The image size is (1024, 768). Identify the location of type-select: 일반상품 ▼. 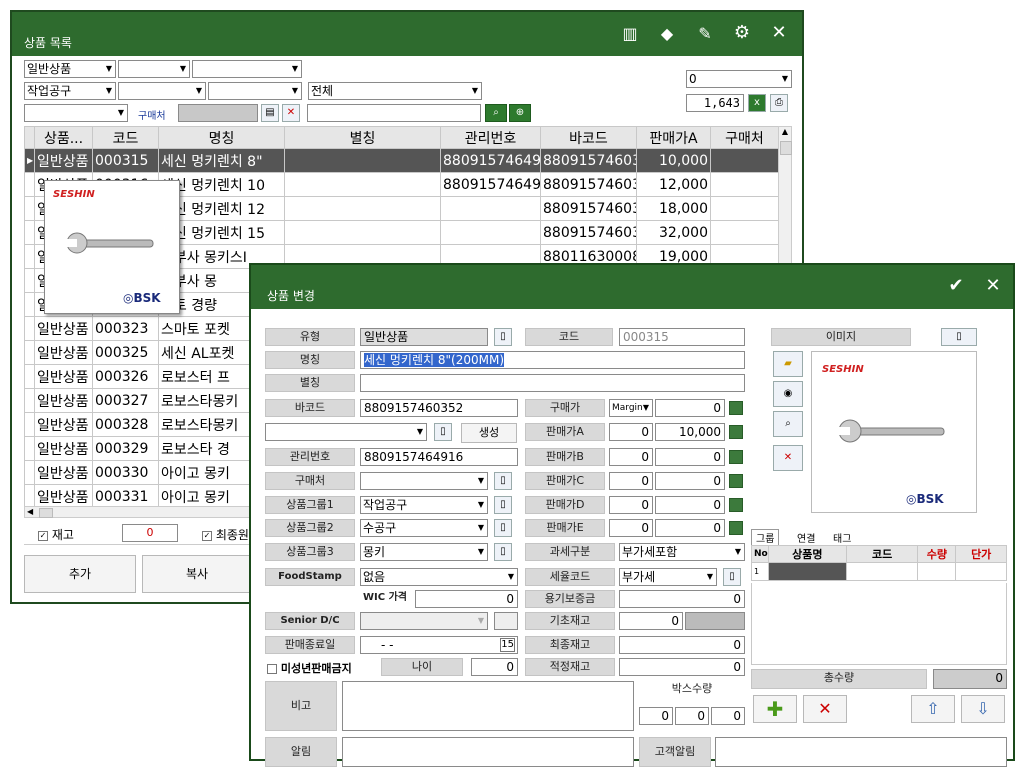
(70, 69).